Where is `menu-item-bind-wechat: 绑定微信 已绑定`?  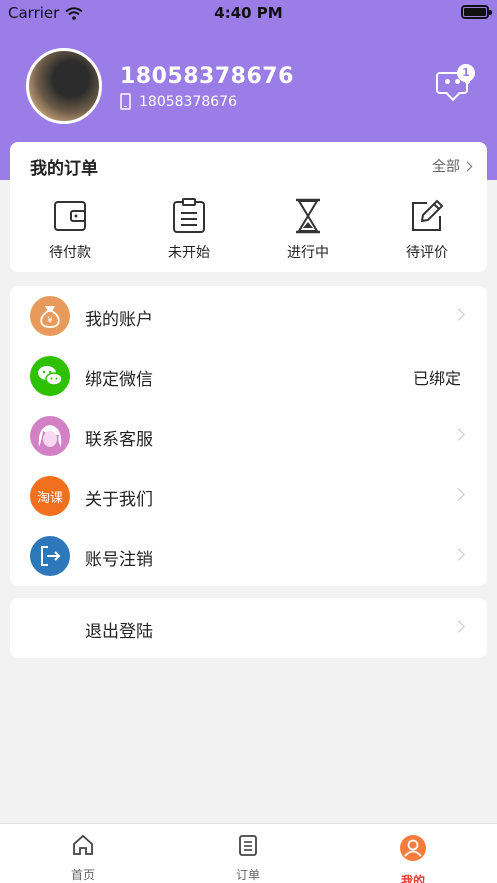
menu-item-bind-wechat: 绑定微信 已绑定 is located at coordinates (248, 376).